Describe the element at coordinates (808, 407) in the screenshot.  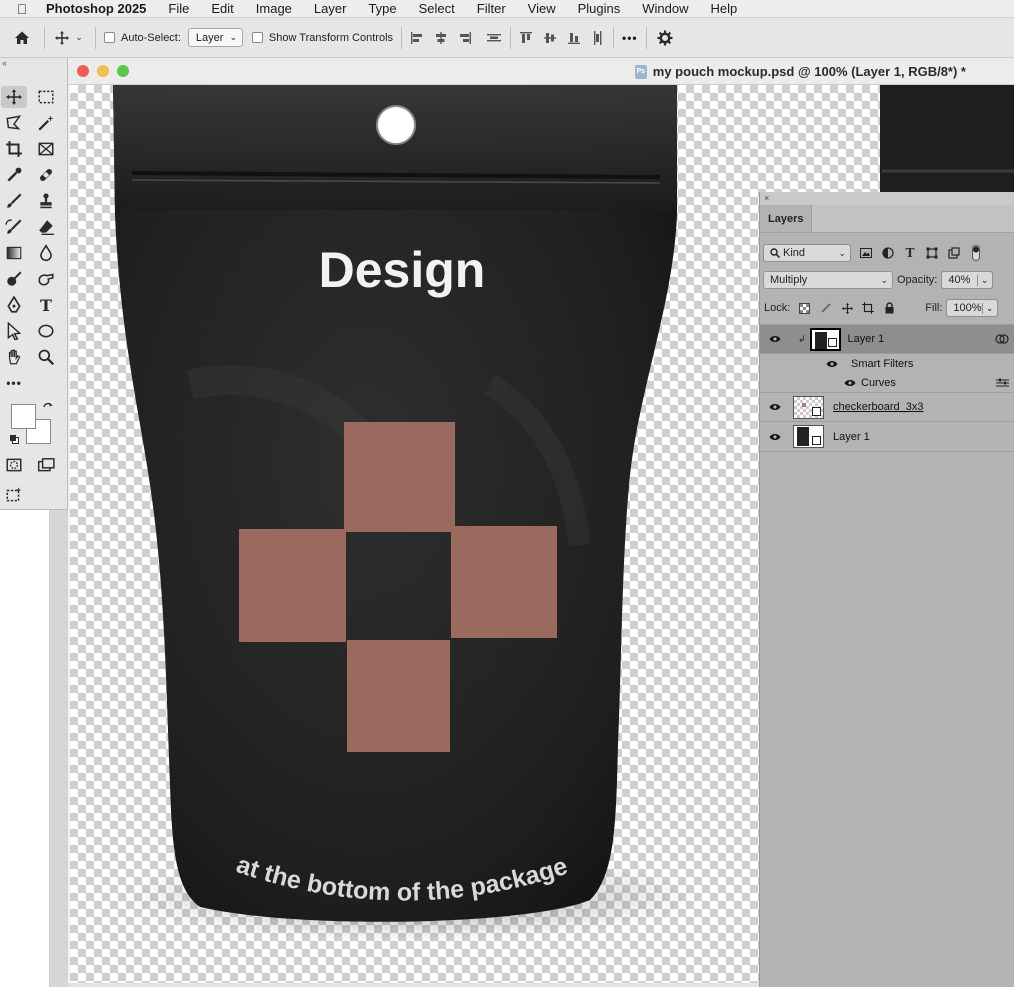
I see `layer-thumbnail` at that location.